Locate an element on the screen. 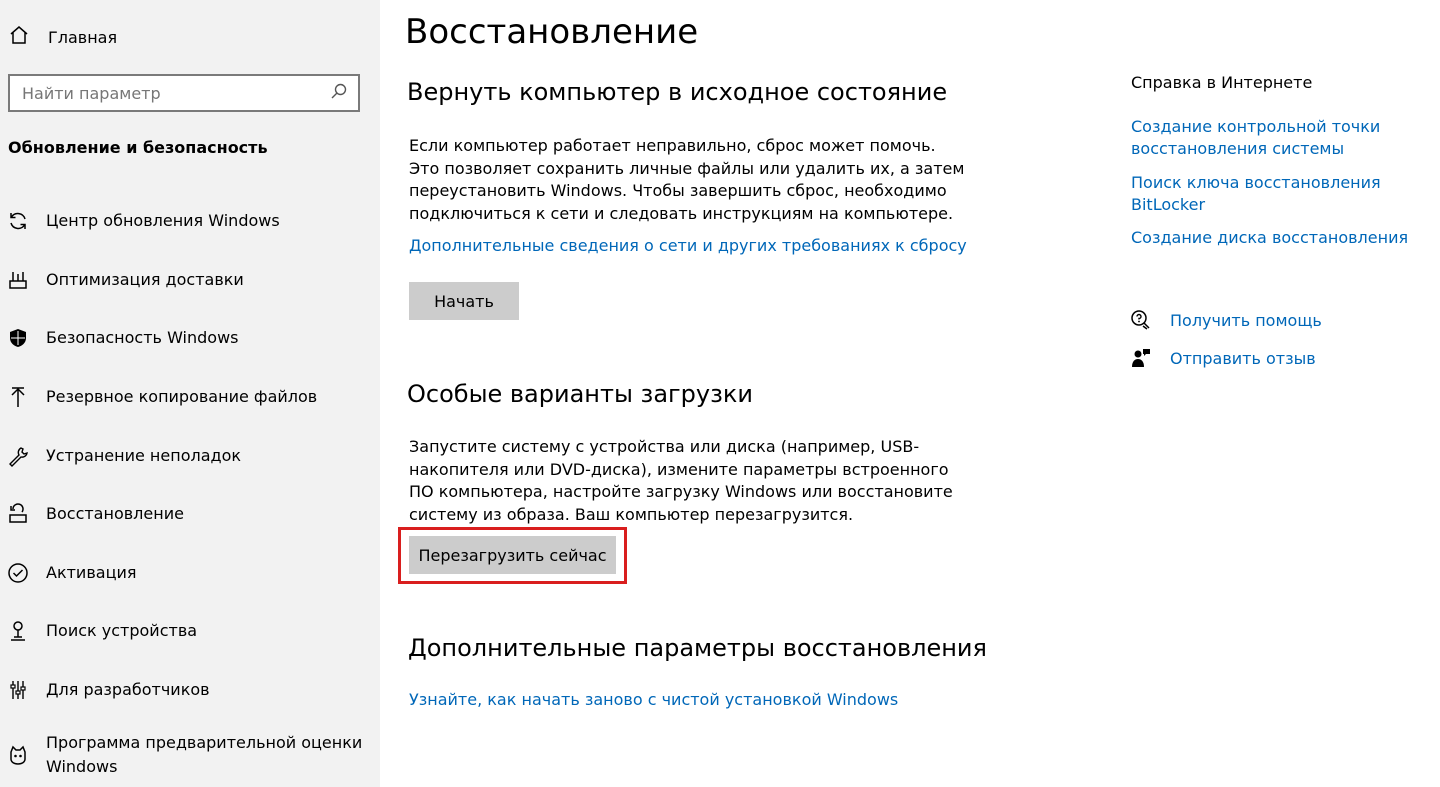 The width and height of the screenshot is (1440, 787). recovery-drive-link: Создание диска восстановления is located at coordinates (1276, 238).